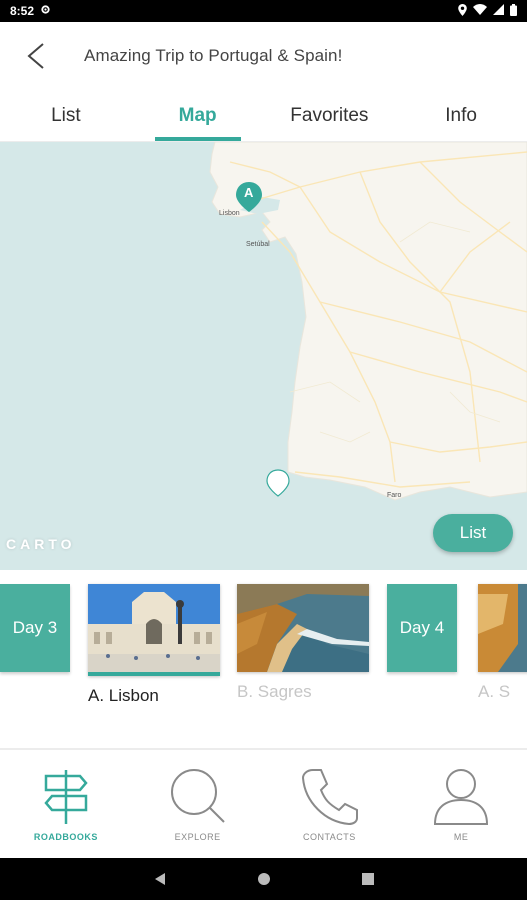 The width and height of the screenshot is (527, 900). What do you see at coordinates (263, 11) in the screenshot?
I see `status-bar: 8:52` at bounding box center [263, 11].